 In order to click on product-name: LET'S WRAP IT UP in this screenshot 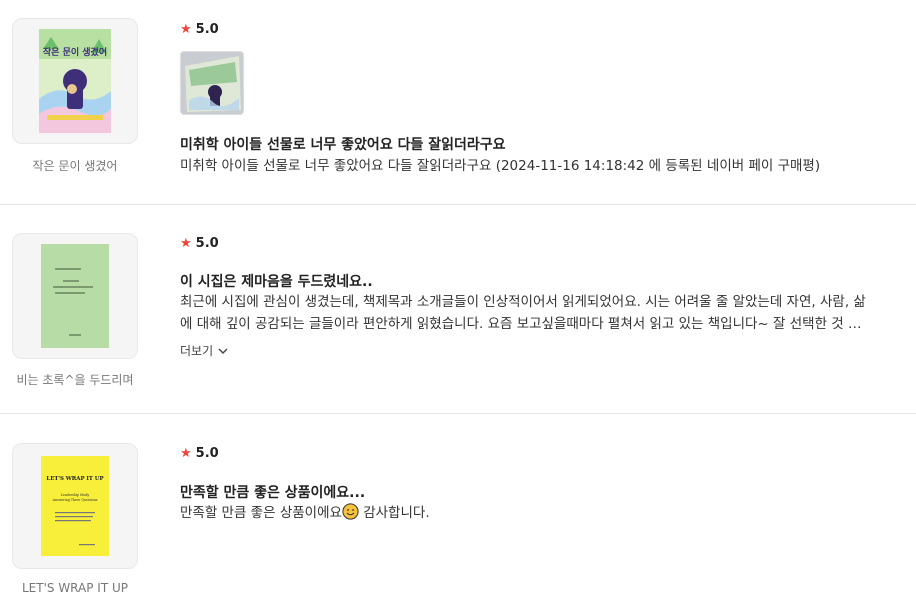, I will do `click(75, 588)`.